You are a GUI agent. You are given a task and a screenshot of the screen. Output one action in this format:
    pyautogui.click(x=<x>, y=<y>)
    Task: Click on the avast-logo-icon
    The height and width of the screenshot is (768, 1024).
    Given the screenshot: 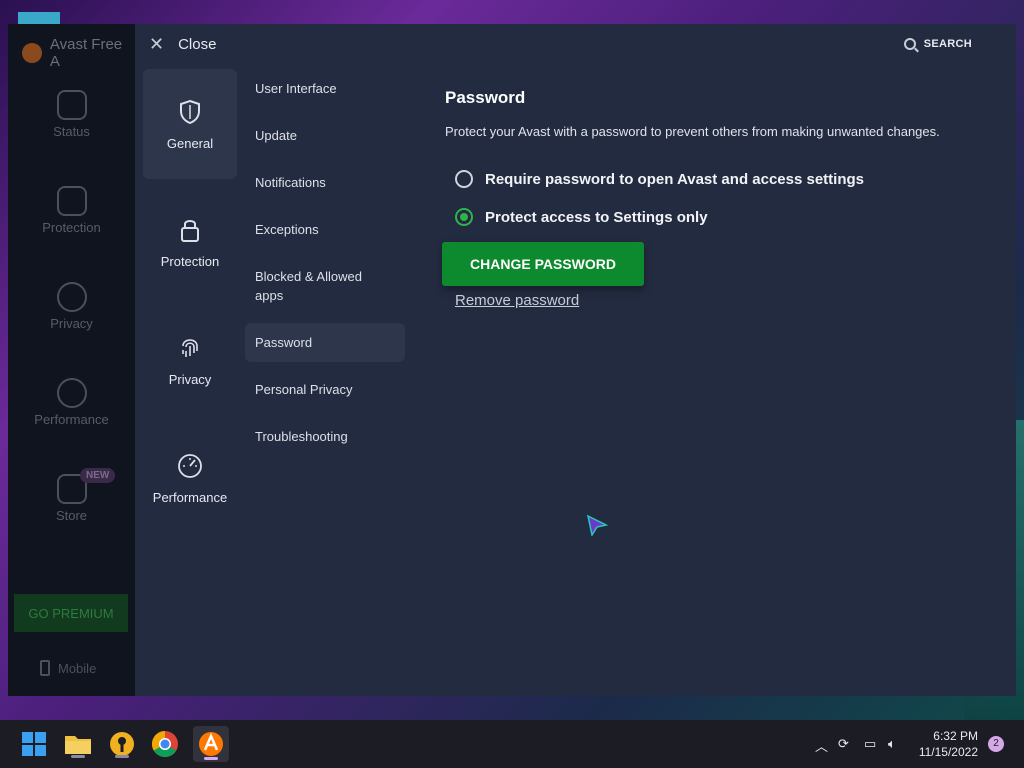 What is the action you would take?
    pyautogui.click(x=32, y=53)
    